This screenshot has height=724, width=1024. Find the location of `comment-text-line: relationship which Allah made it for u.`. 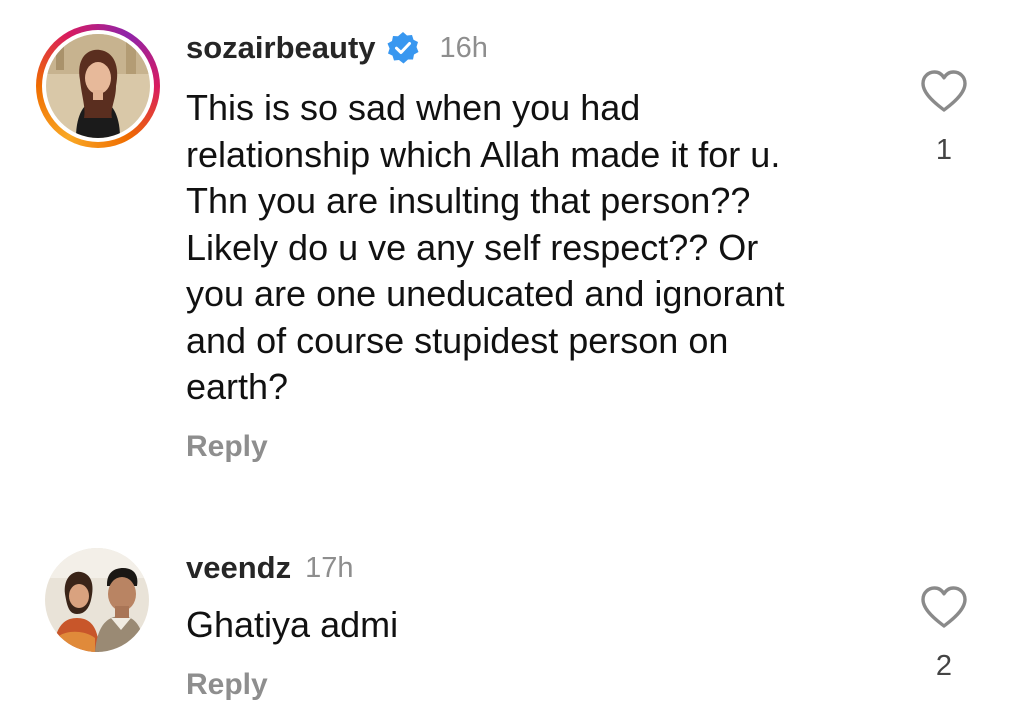

comment-text-line: relationship which Allah made it for u. is located at coordinates (483, 154).